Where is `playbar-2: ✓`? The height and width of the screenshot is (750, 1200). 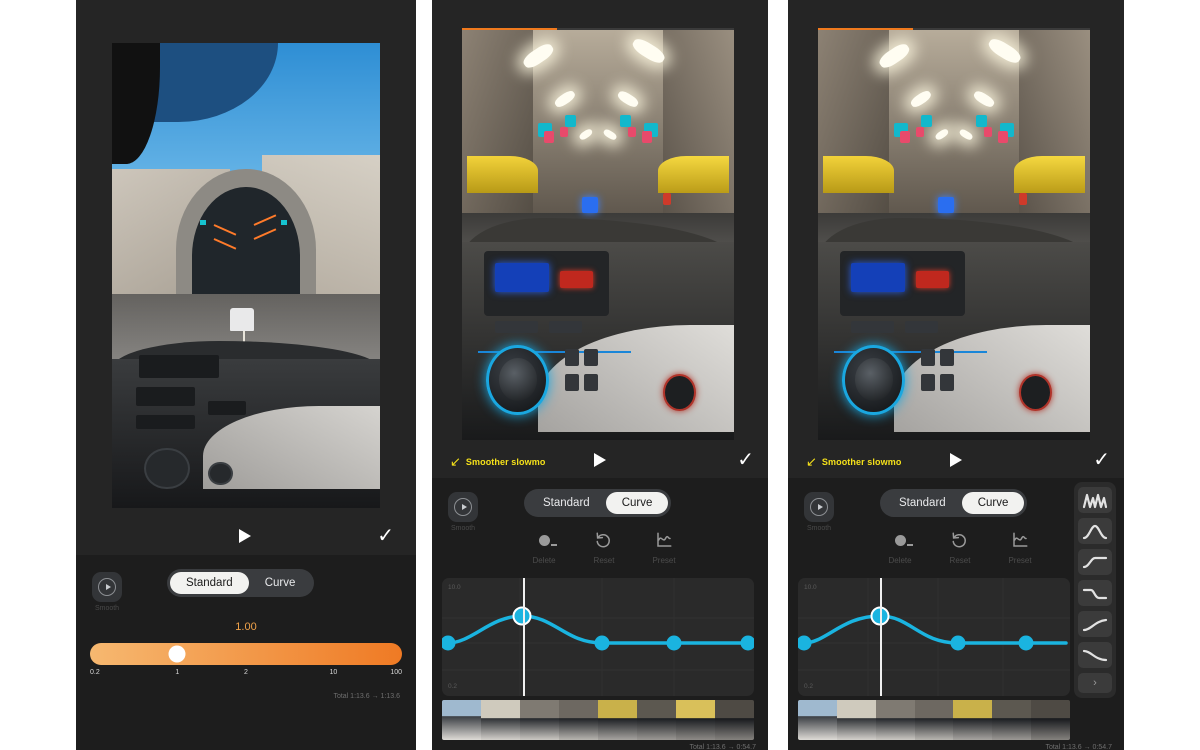
playbar-2: ✓ is located at coordinates (600, 460).